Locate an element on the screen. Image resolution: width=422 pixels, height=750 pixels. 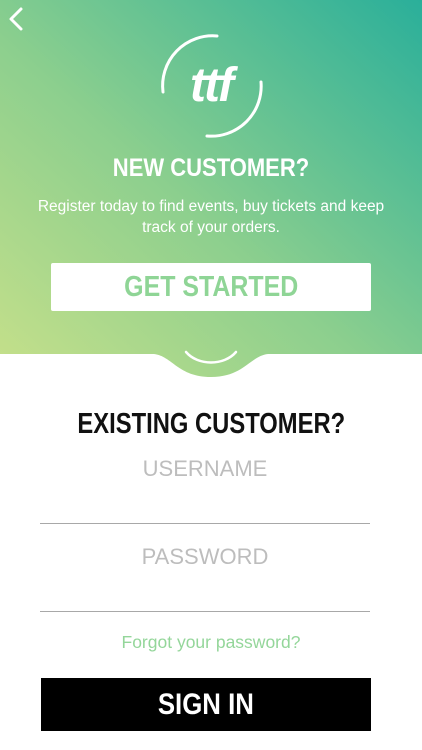
chevron-left-icon is located at coordinates (16, 19).